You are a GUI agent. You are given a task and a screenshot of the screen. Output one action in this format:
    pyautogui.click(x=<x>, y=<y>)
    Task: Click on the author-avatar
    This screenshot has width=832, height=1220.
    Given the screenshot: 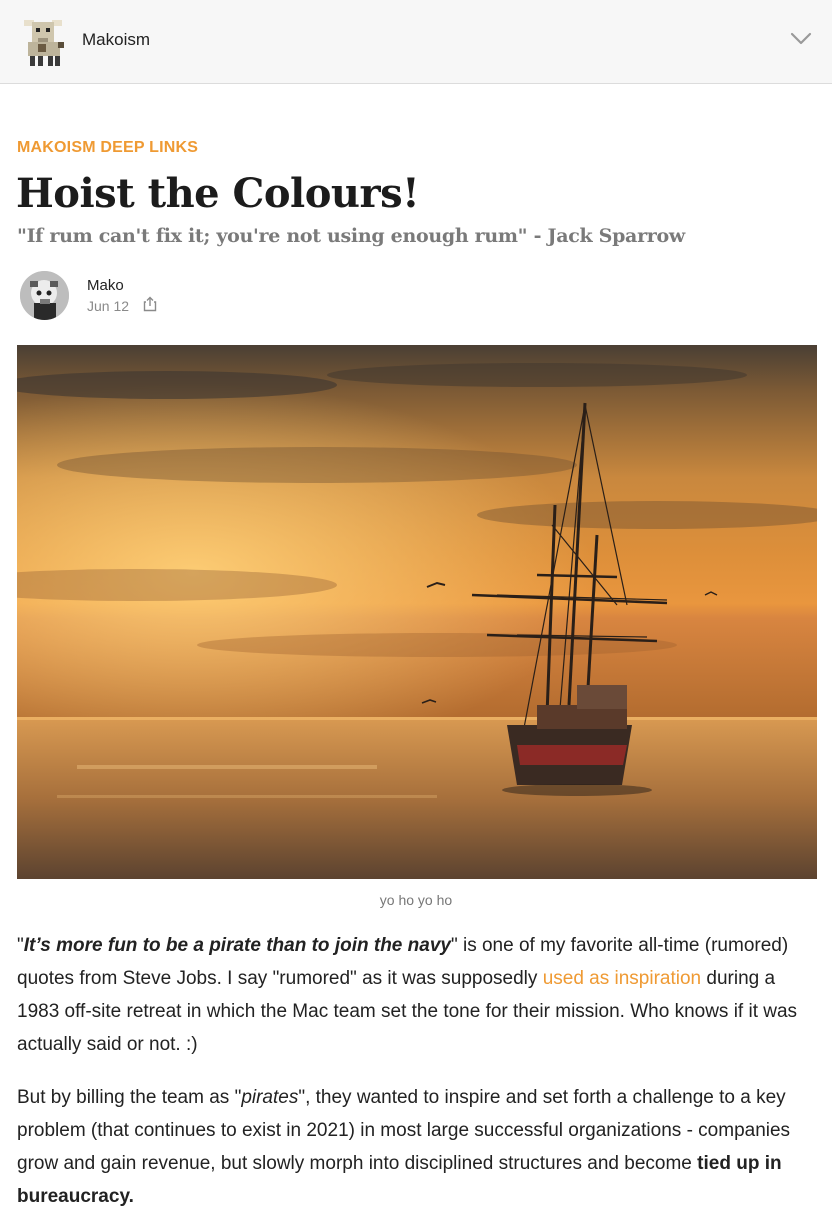 What is the action you would take?
    pyautogui.click(x=44, y=295)
    